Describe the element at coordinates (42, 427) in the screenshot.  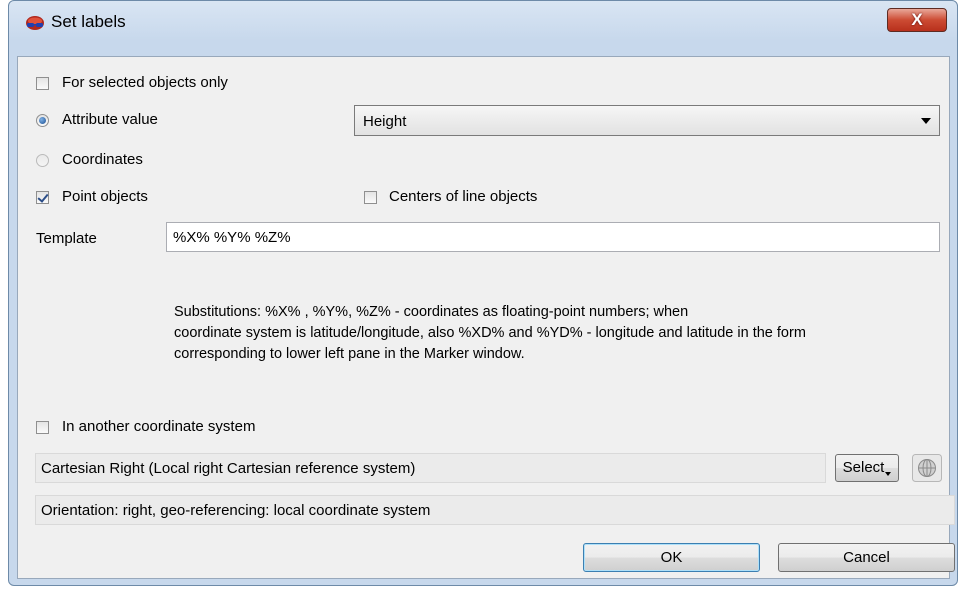
I see `other-cs-checkbox` at that location.